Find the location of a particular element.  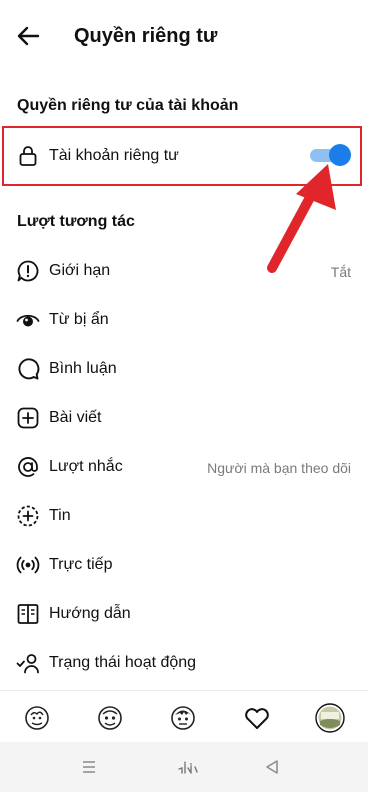

app-header: Quyền riêng tư is located at coordinates (184, 36).